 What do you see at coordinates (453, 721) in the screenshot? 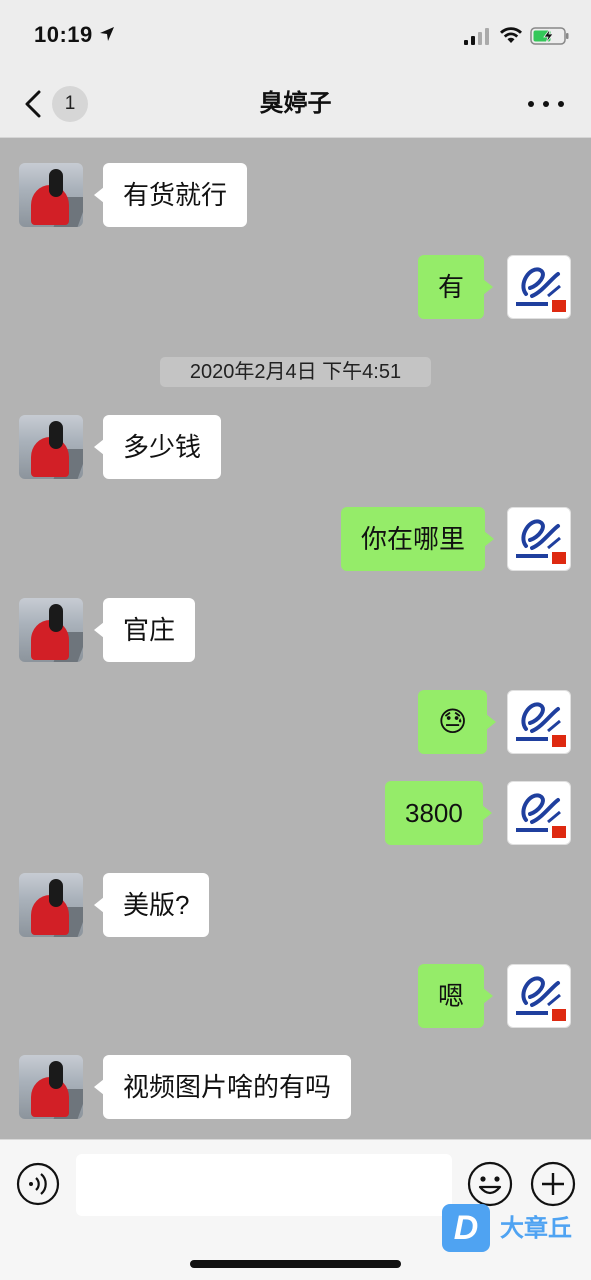
I see `sweat-emoji-icon: 😓` at bounding box center [453, 721].